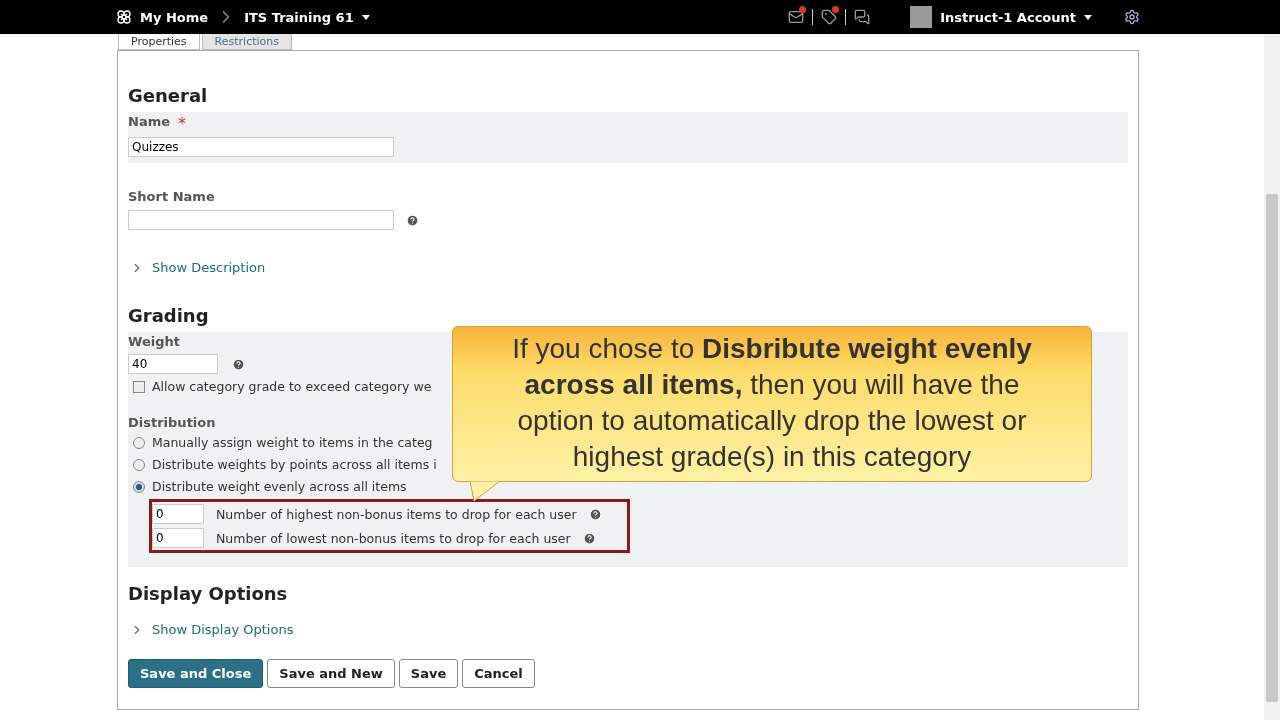  What do you see at coordinates (168, 95) in the screenshot?
I see `section-heading: General` at bounding box center [168, 95].